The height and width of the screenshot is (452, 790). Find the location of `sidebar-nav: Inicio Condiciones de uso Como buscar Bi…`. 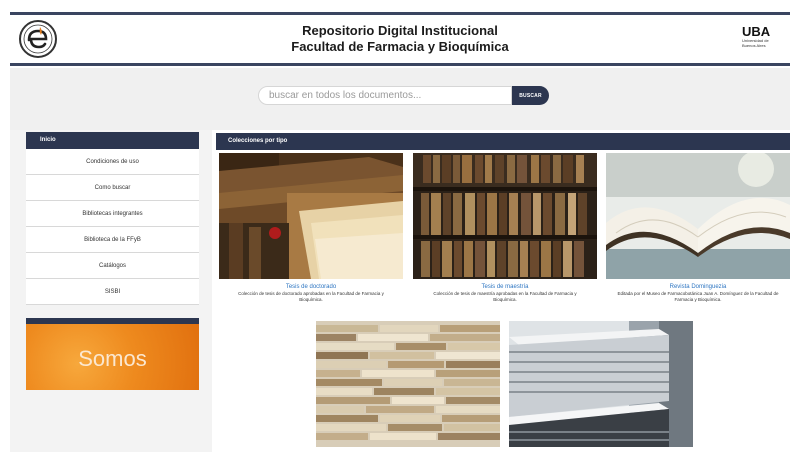

sidebar-nav: Inicio Condiciones de uso Como buscar Bi… is located at coordinates (112, 218).